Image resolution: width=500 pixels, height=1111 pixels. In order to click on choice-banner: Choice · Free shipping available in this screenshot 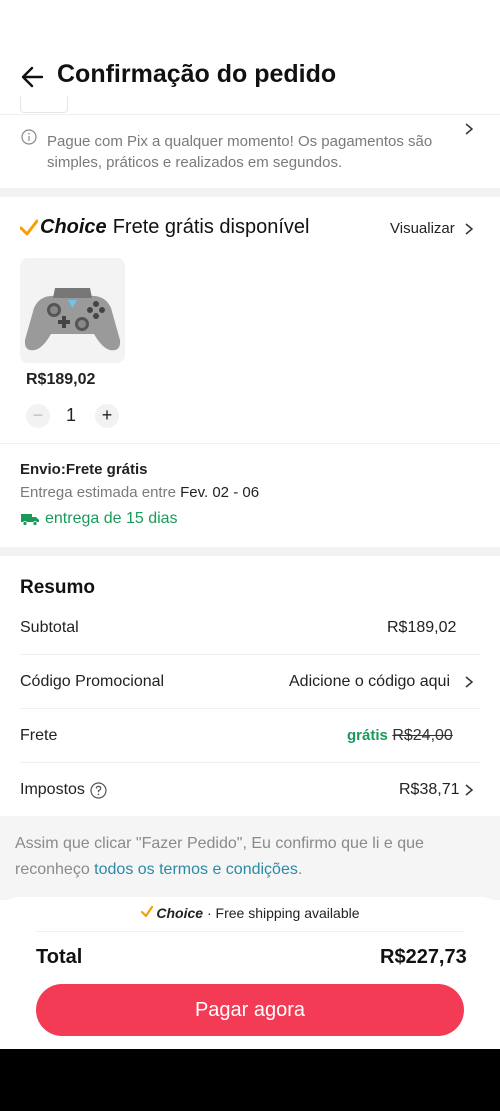, I will do `click(250, 913)`.